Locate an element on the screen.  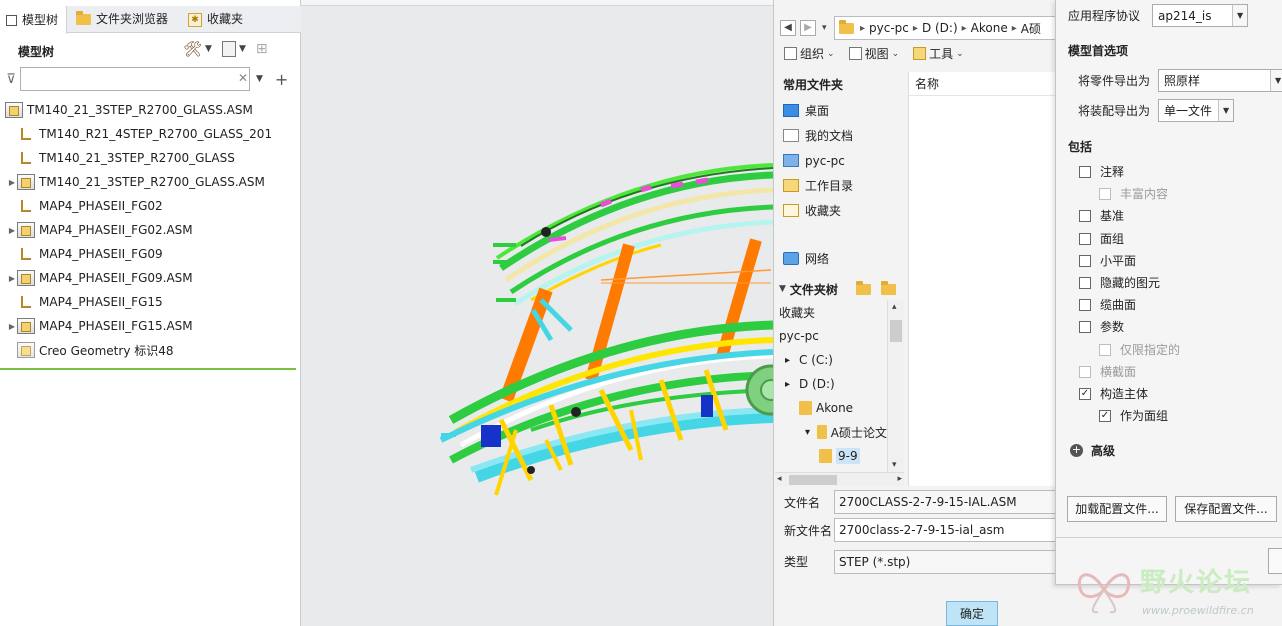
back-button: ◀ is located at coordinates (788, 28).